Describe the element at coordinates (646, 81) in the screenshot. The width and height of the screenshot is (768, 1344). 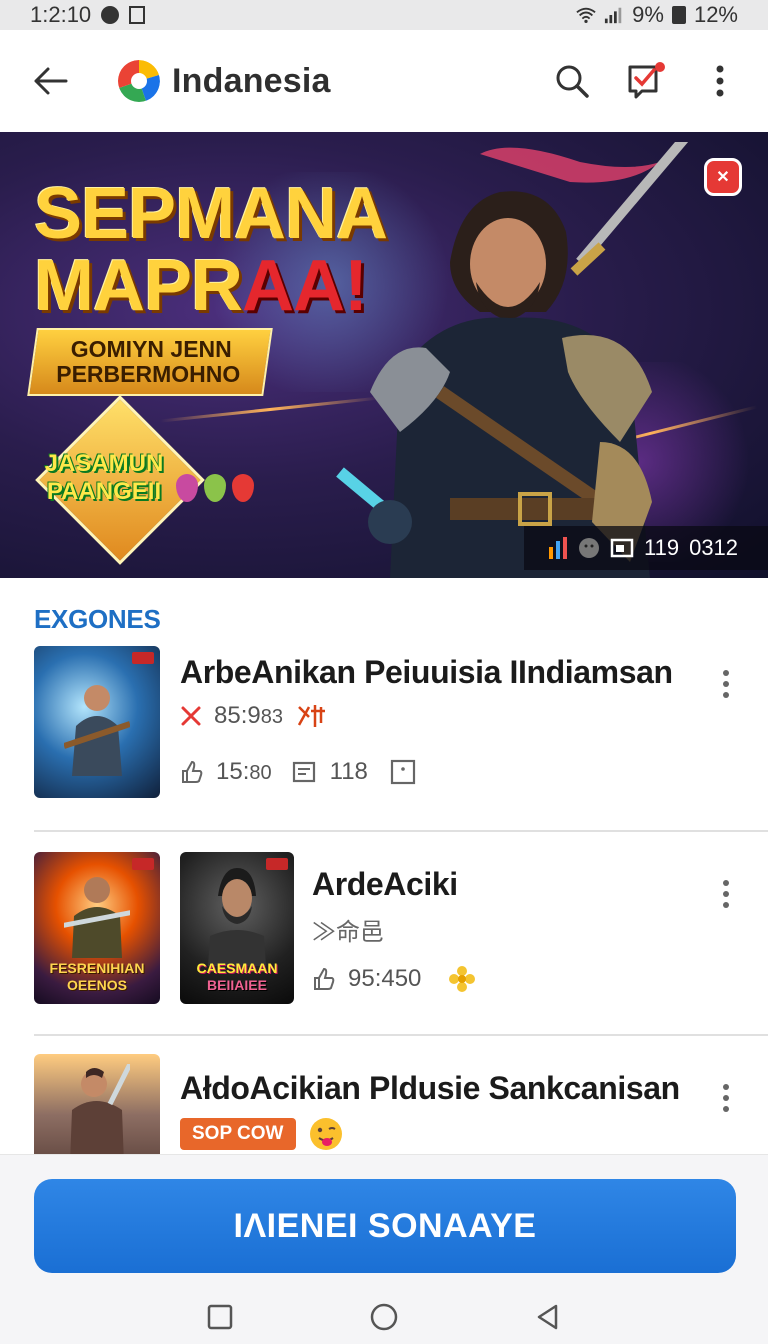
I see `notification-check-icon` at that location.